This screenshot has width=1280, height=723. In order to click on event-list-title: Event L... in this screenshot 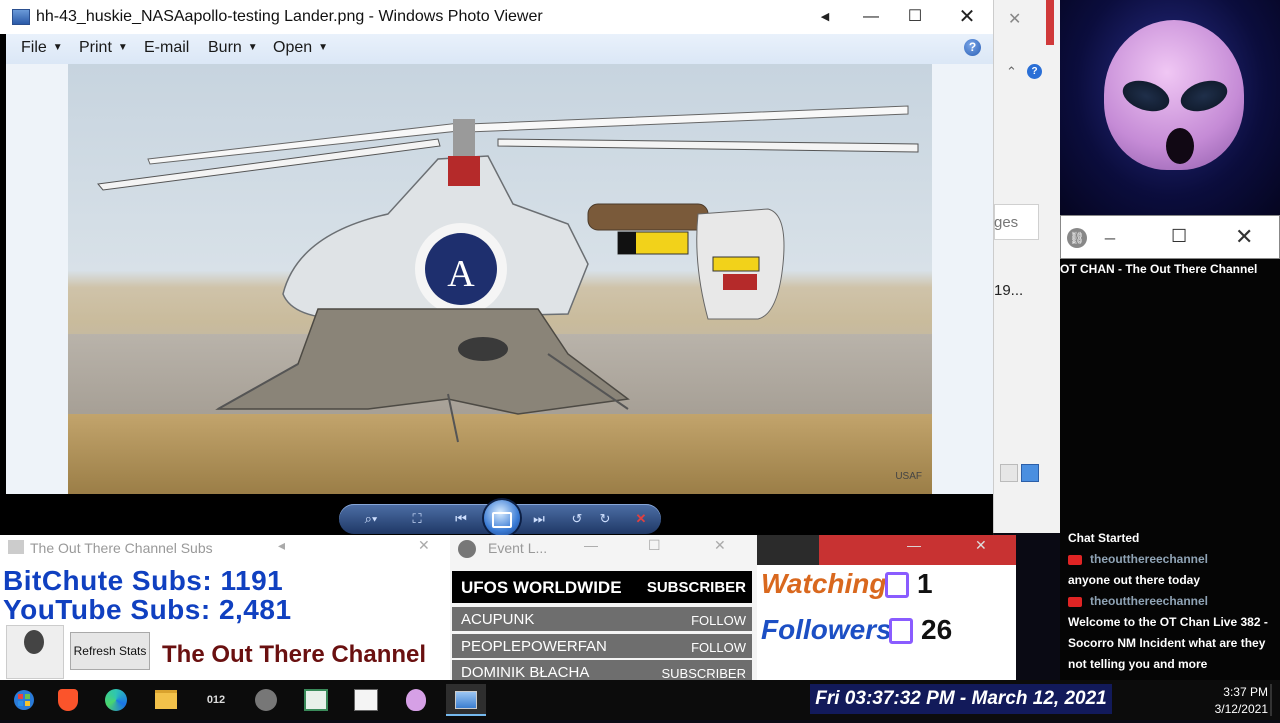, I will do `click(518, 548)`.